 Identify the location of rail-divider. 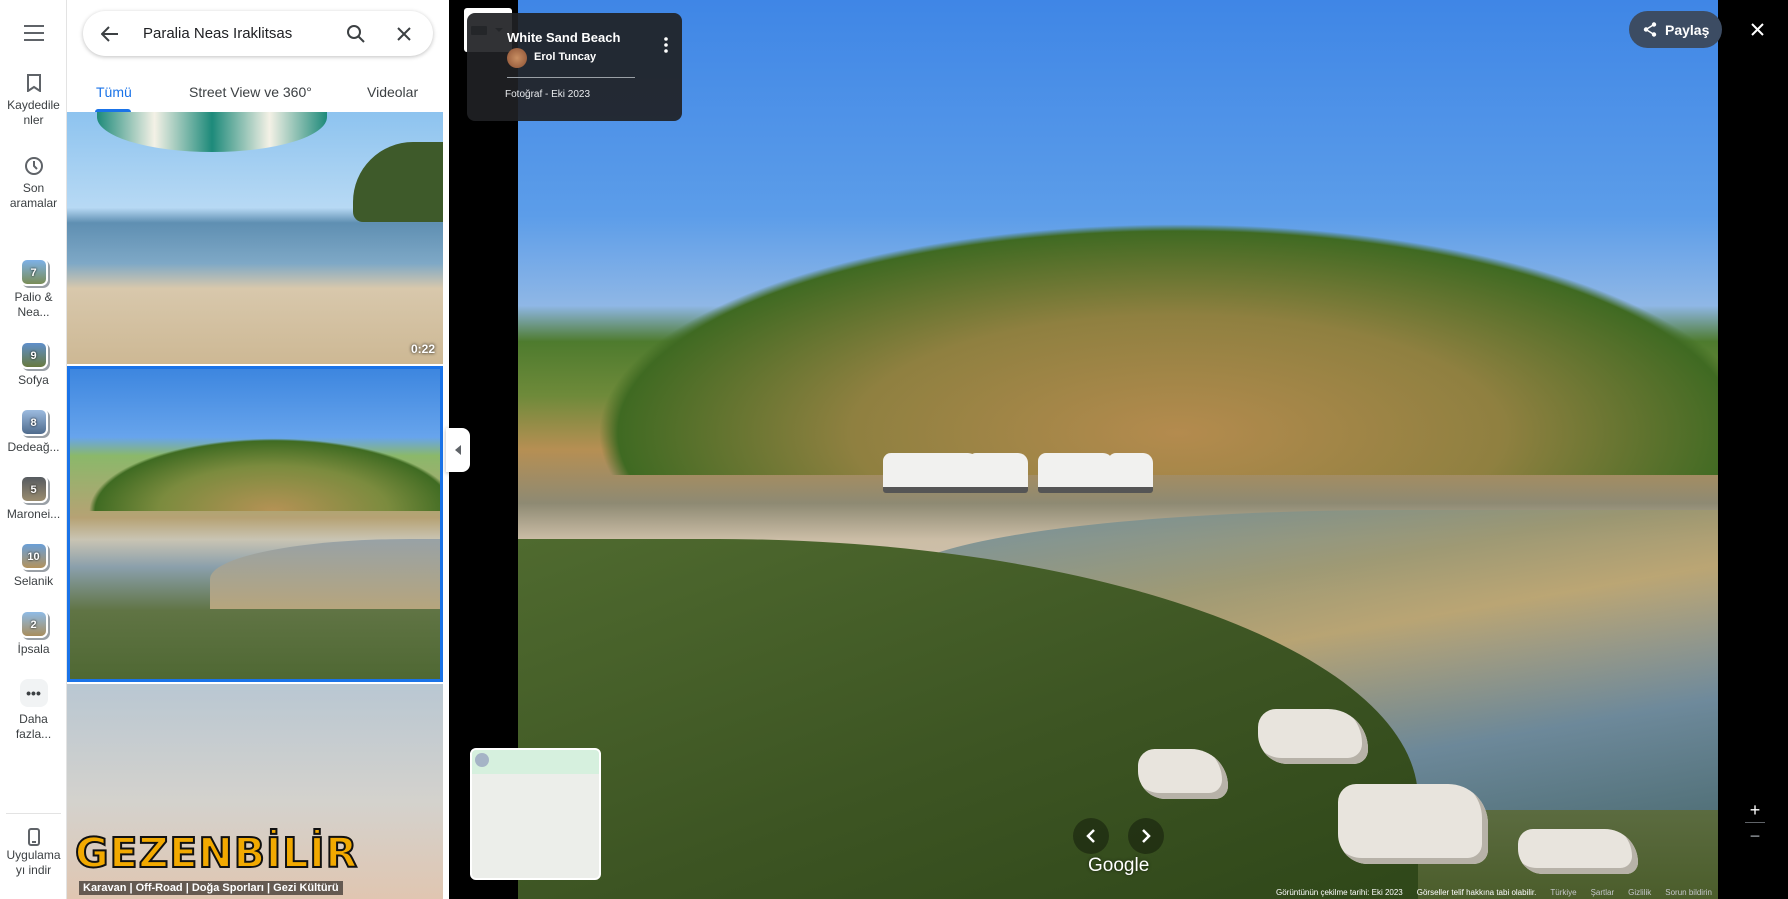
(33, 813).